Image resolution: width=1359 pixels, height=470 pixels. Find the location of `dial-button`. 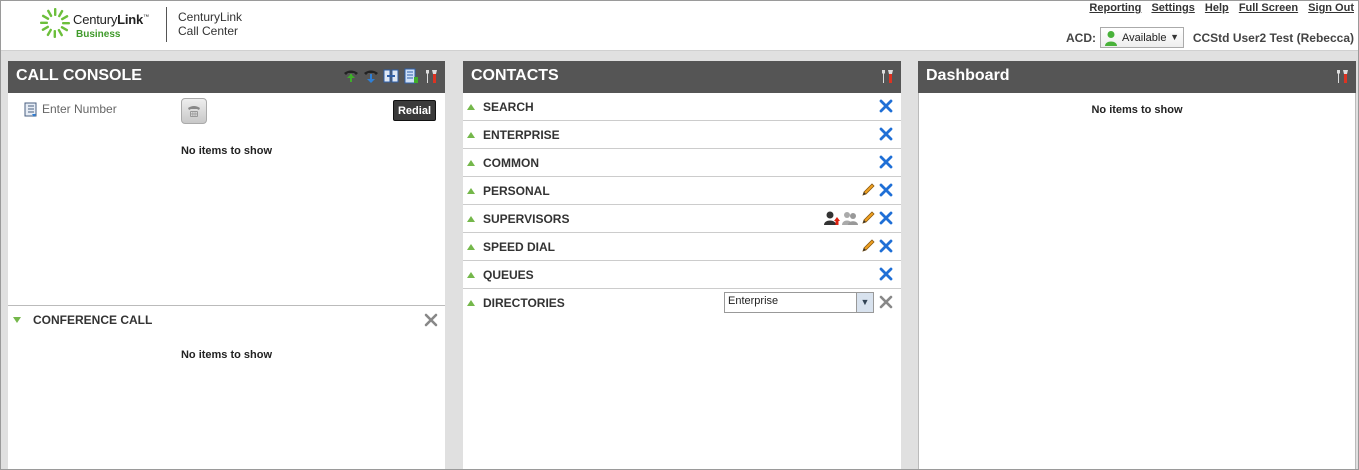

dial-button is located at coordinates (194, 111).